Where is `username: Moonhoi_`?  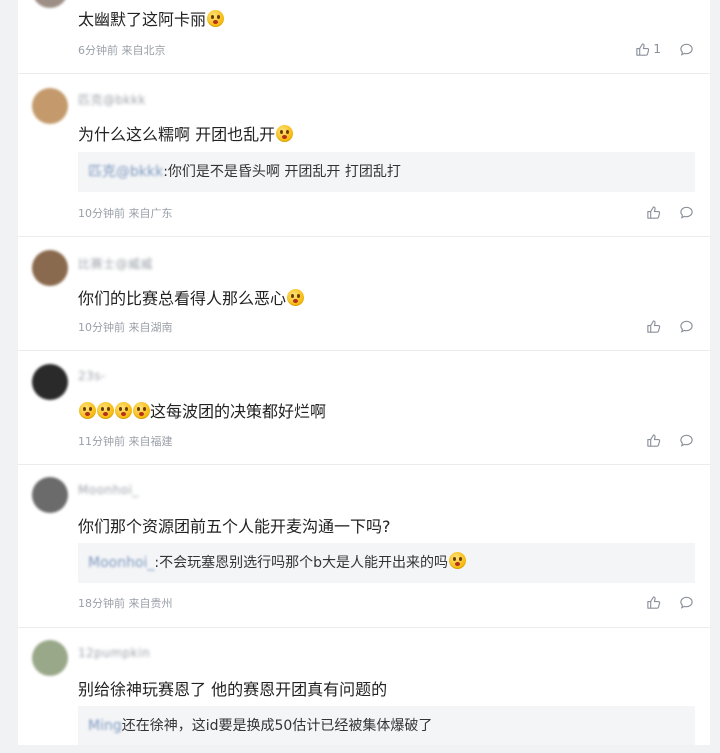
username: Moonhoi_ is located at coordinates (108, 490).